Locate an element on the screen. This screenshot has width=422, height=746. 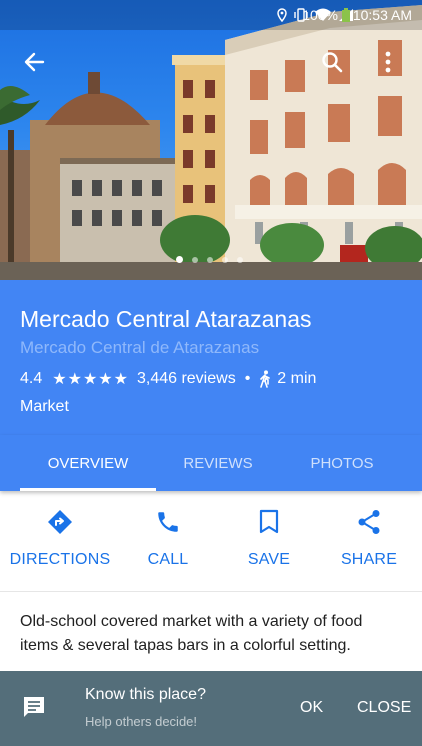
place-name: Mercado Central Atarazanas is located at coordinates (166, 319).